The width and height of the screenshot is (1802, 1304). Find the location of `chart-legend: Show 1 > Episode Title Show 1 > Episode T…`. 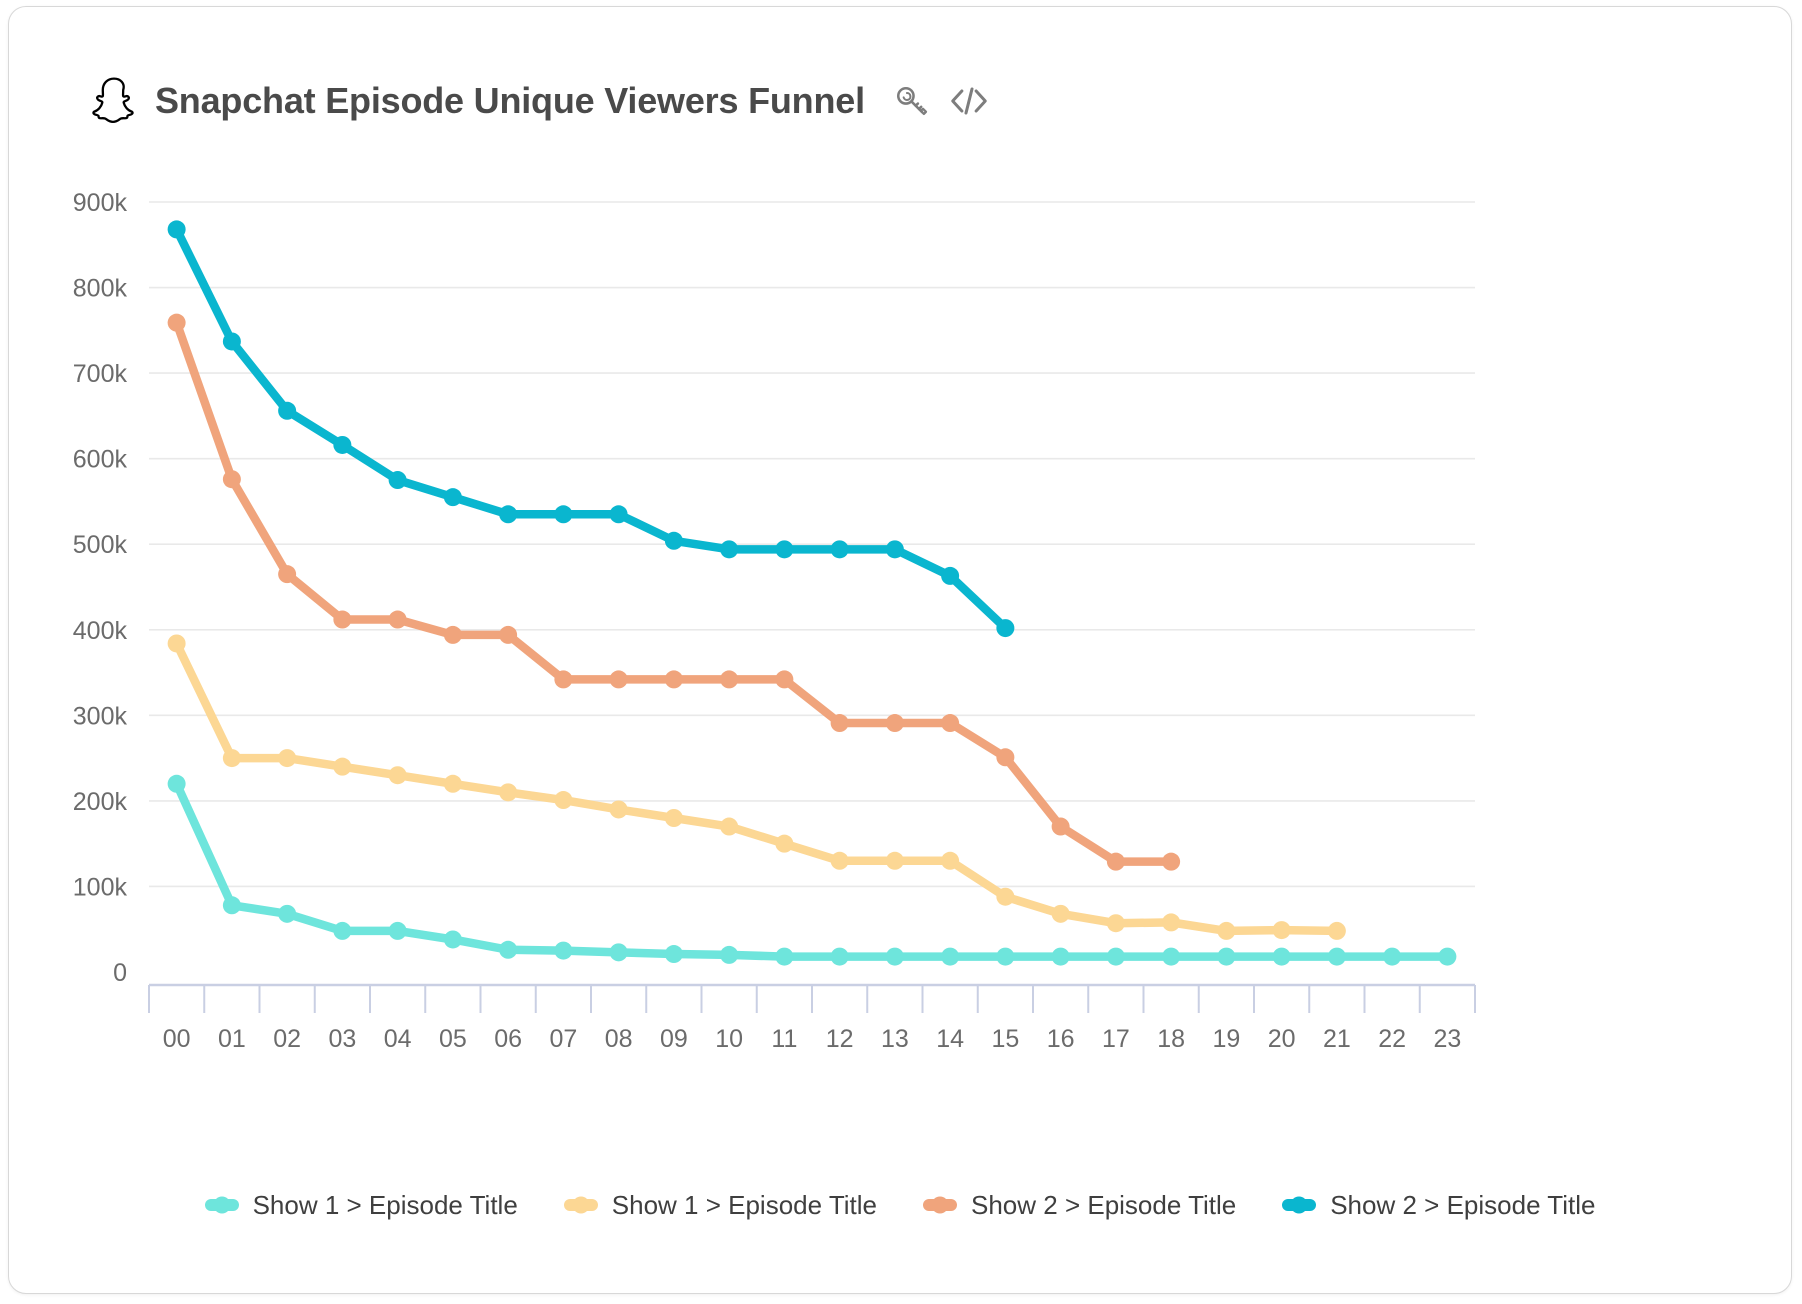

chart-legend: Show 1 > Episode Title Show 1 > Episode T… is located at coordinates (900, 1205).